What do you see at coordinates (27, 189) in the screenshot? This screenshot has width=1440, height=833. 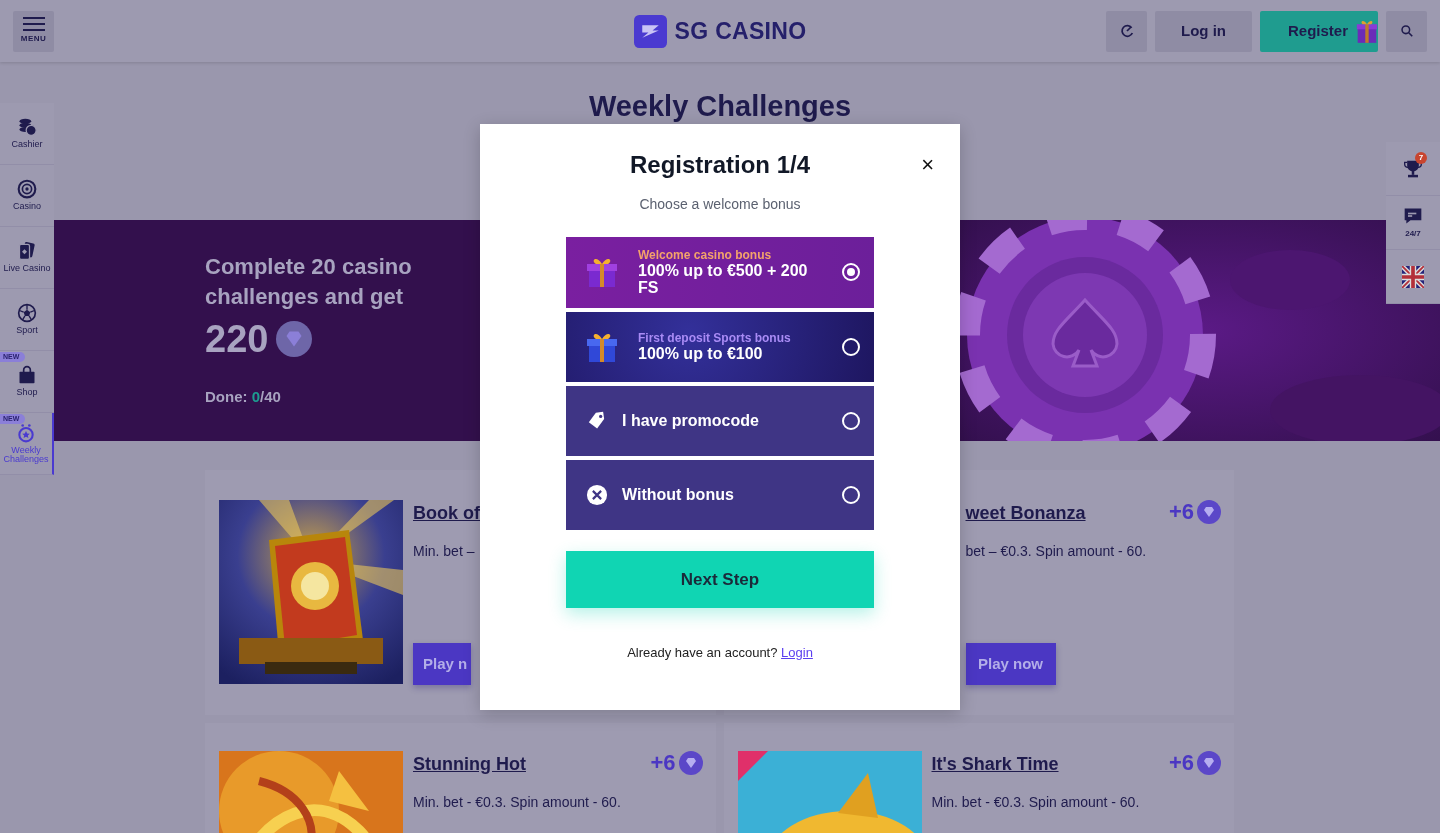 I see `chip-icon` at bounding box center [27, 189].